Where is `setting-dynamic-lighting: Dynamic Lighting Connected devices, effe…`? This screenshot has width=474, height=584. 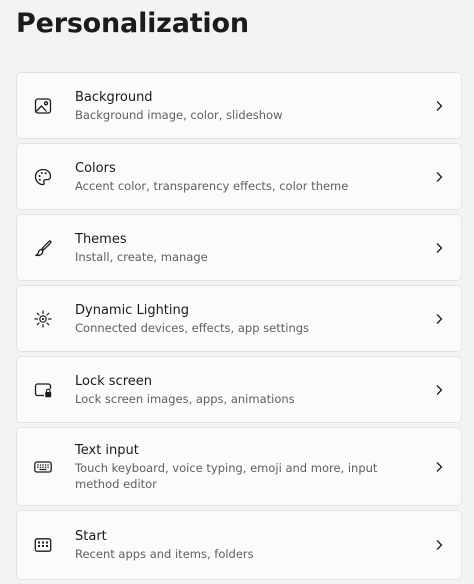 setting-dynamic-lighting: Dynamic Lighting Connected devices, effe… is located at coordinates (239, 318).